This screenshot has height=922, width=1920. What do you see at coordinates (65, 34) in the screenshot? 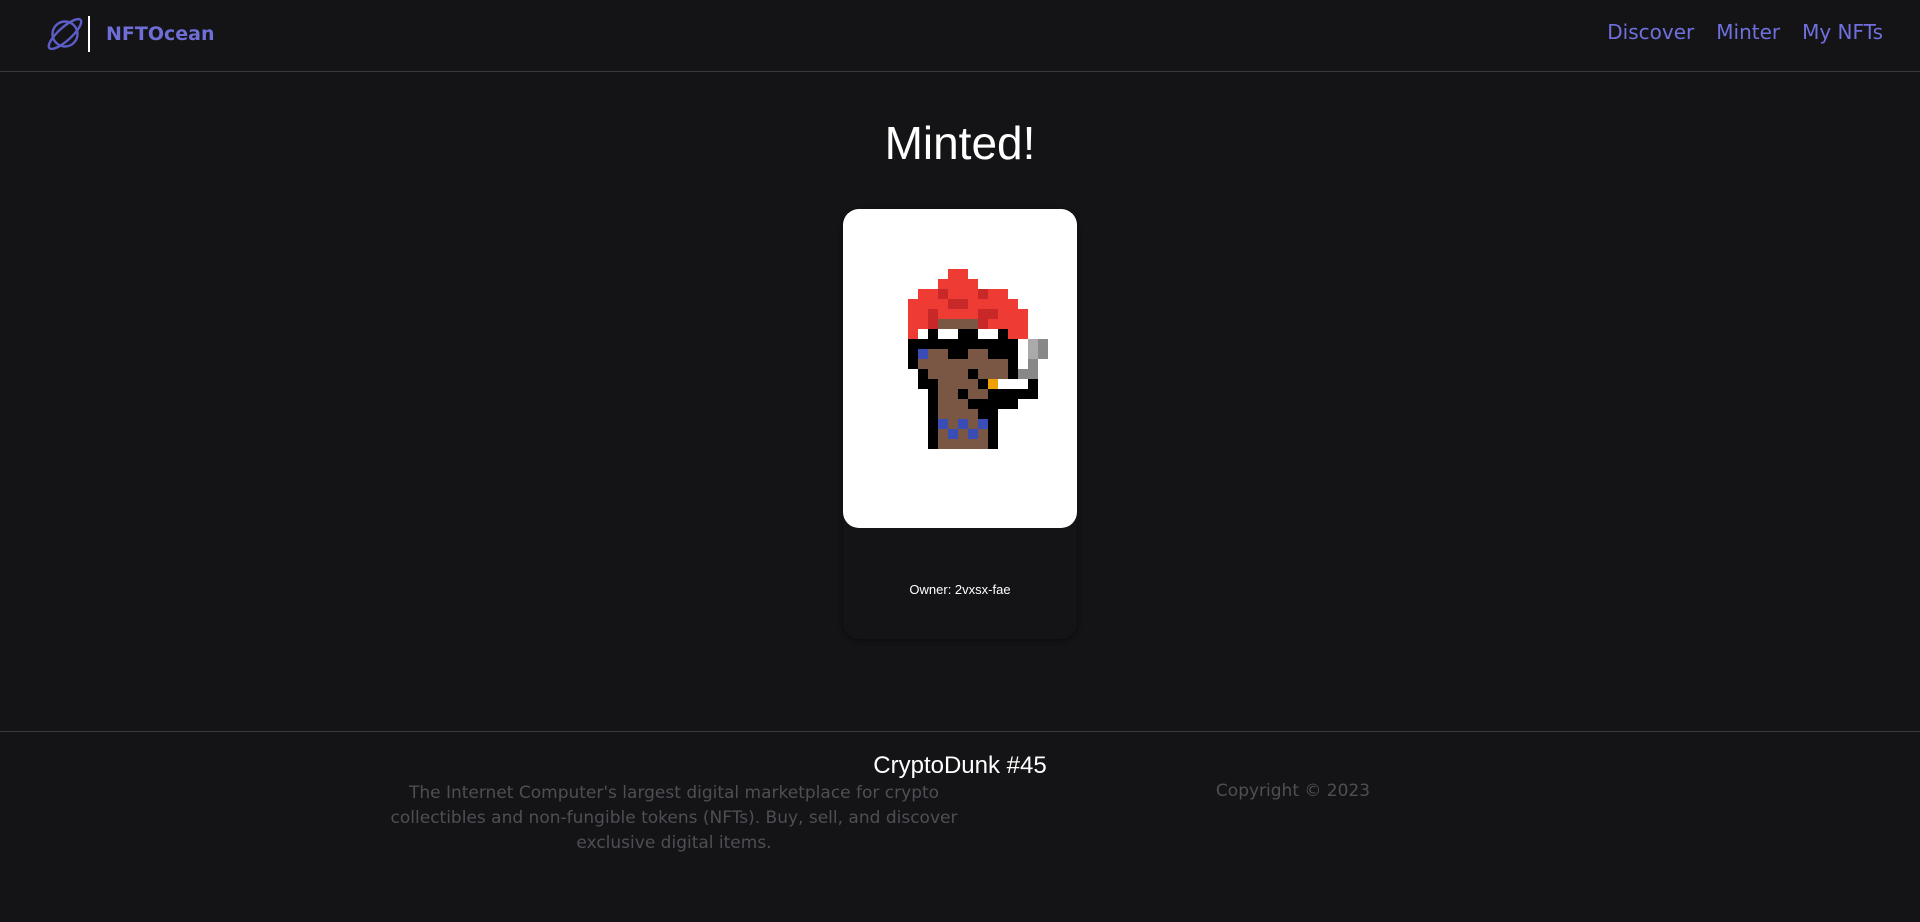
I see `planet-icon` at bounding box center [65, 34].